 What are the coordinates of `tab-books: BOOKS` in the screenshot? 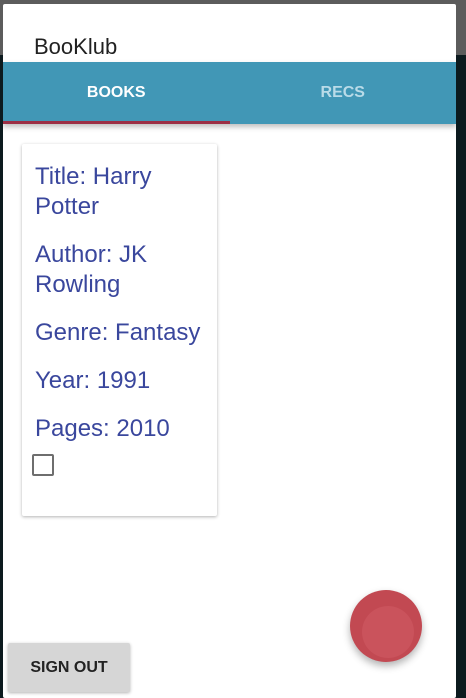 It's located at (116, 93).